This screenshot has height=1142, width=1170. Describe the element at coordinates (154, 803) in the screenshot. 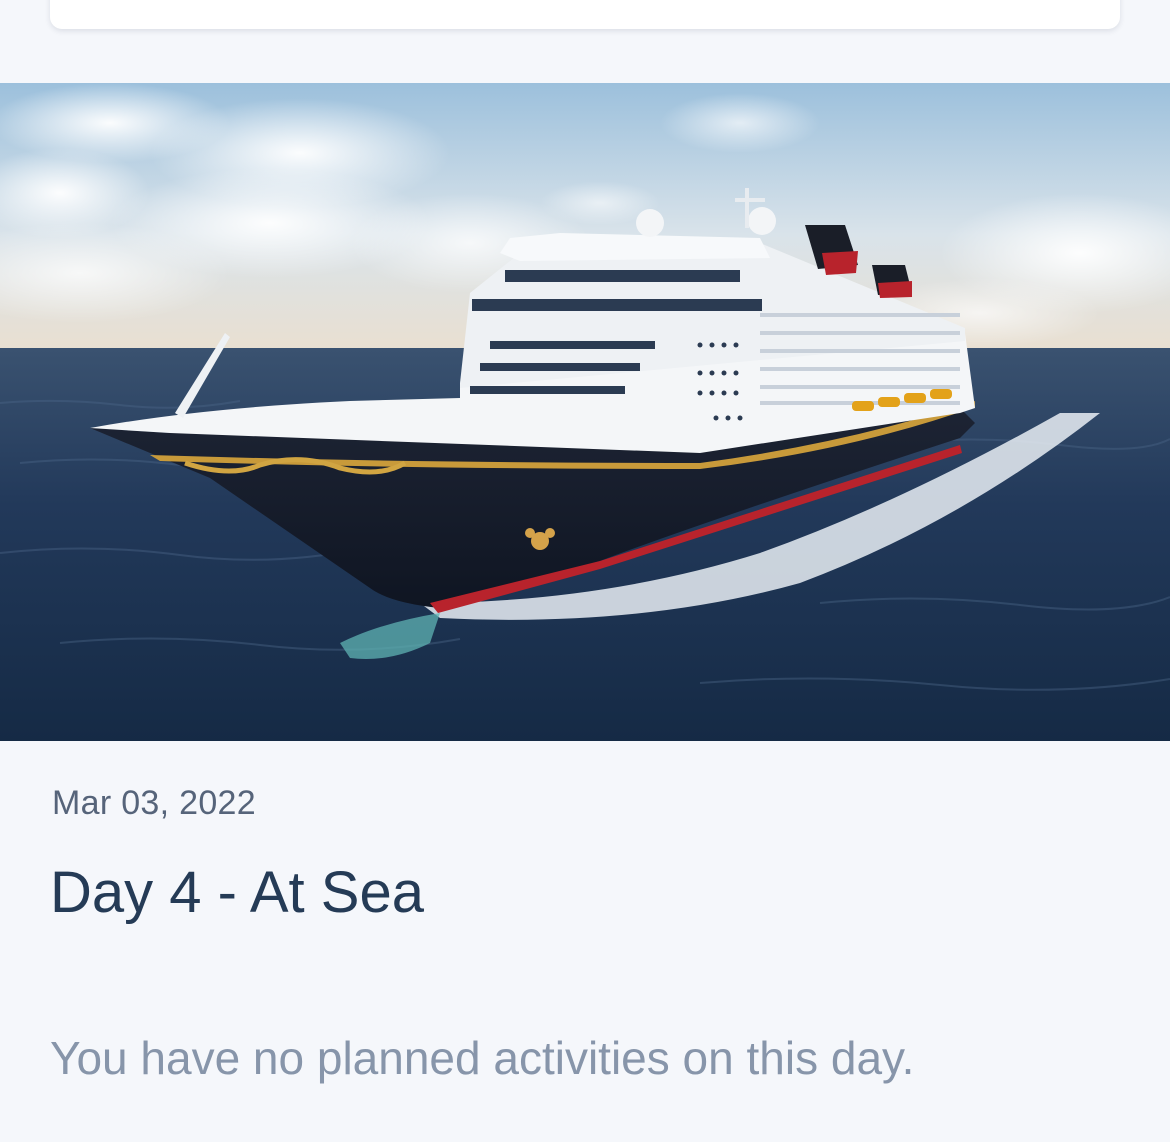

I see `itinerary-date: Mar 03, 2022` at that location.